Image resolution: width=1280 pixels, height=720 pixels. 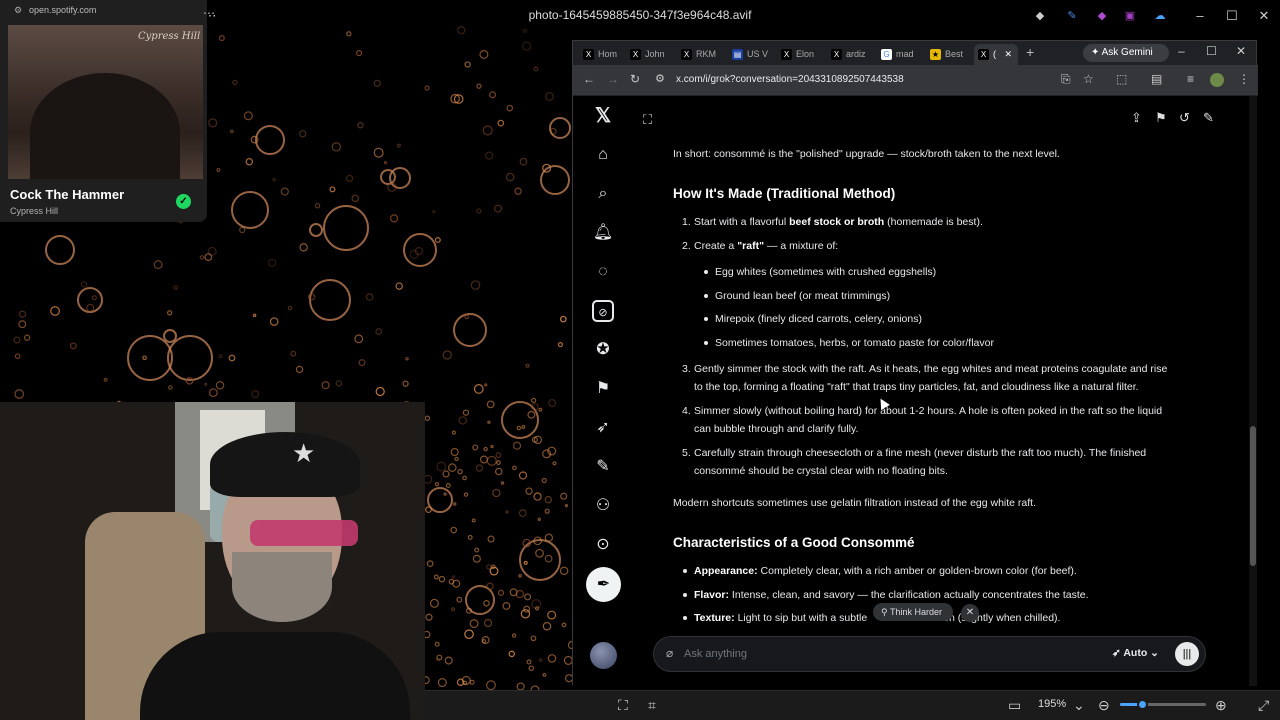 What do you see at coordinates (63, 10) in the screenshot?
I see `spotify-url: open.spotify.com` at bounding box center [63, 10].